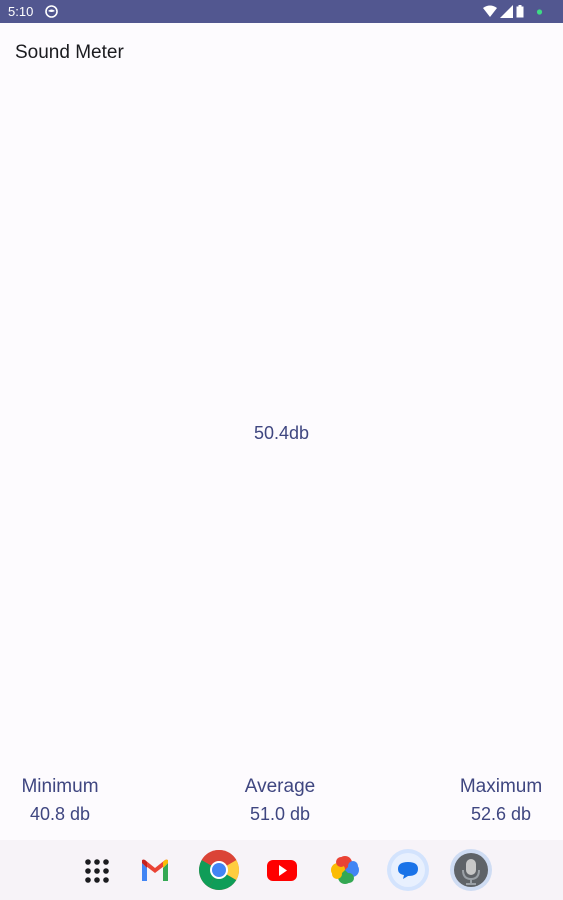 Image resolution: width=563 pixels, height=900 pixels. Describe the element at coordinates (345, 870) in the screenshot. I see `photos-icon` at that location.